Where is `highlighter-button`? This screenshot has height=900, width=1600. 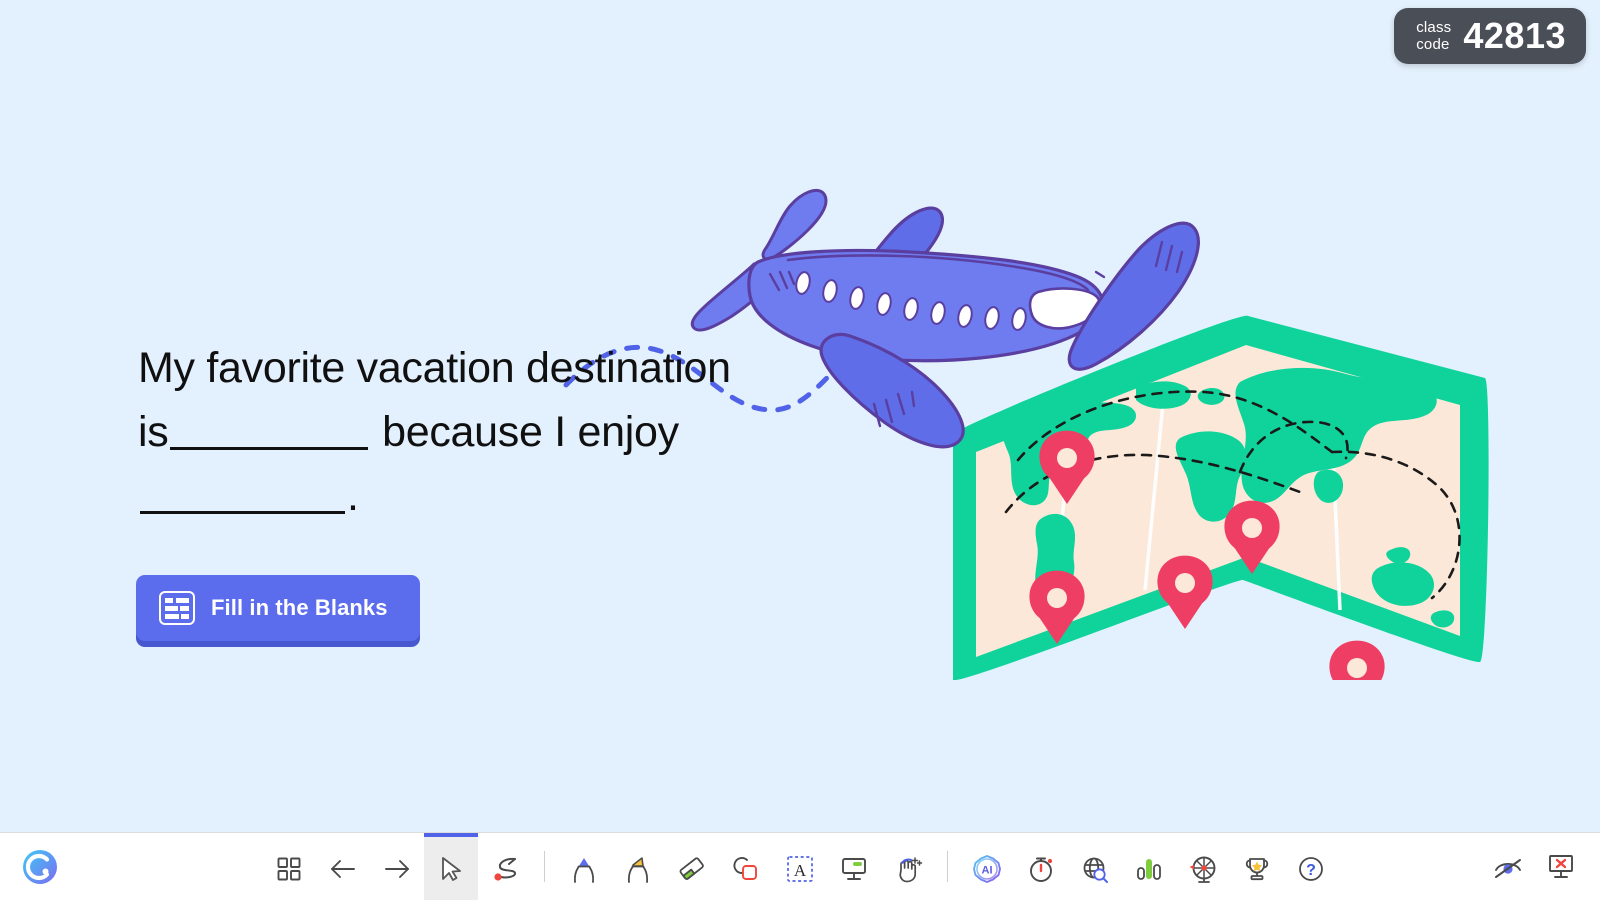 highlighter-button is located at coordinates (638, 866).